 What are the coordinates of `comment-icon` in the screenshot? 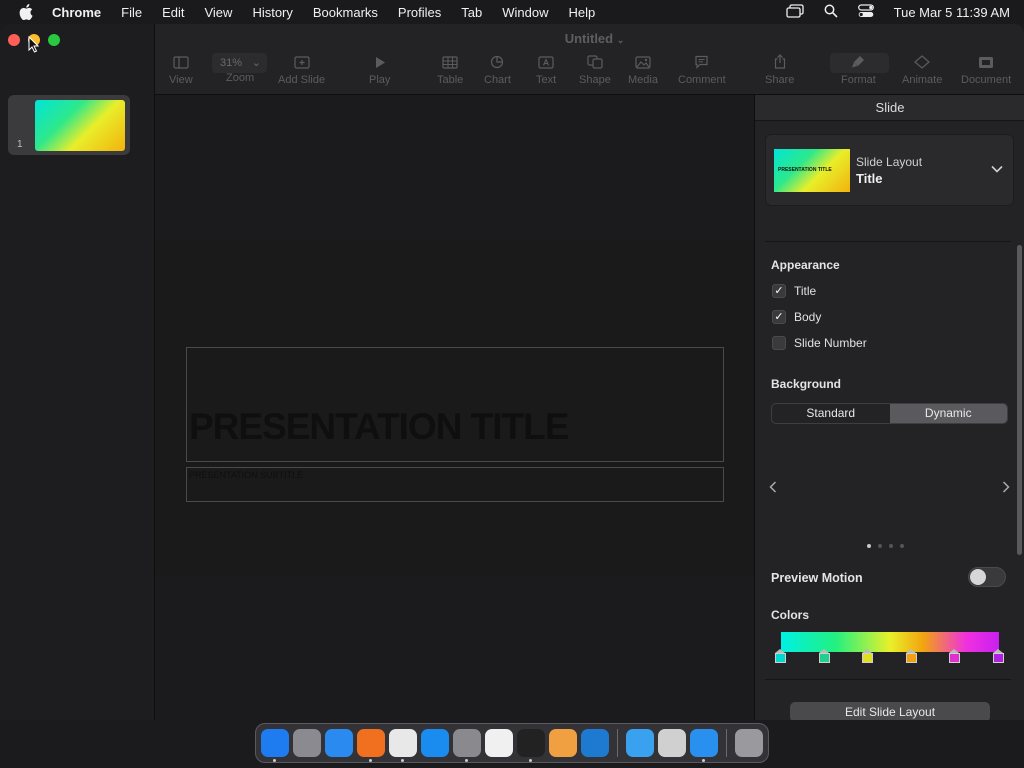 It's located at (702, 64).